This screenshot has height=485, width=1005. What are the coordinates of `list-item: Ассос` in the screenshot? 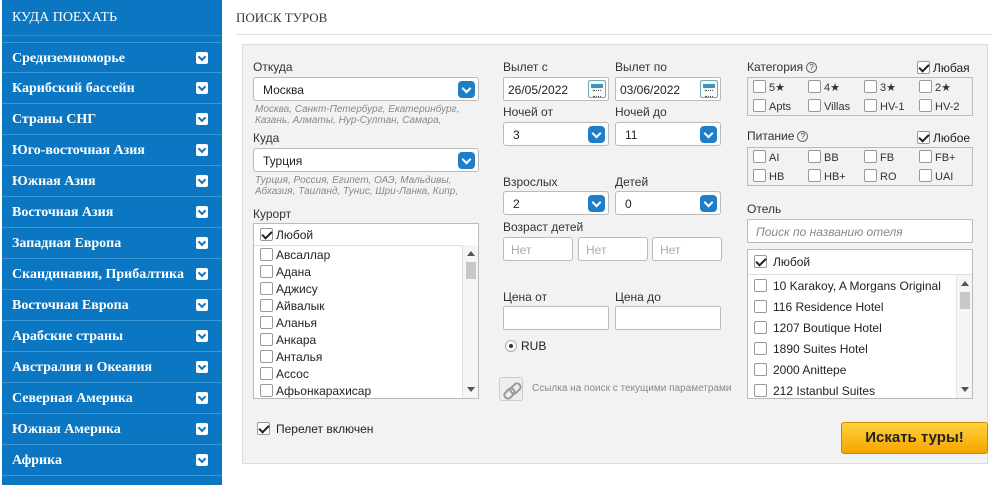 It's located at (284, 374).